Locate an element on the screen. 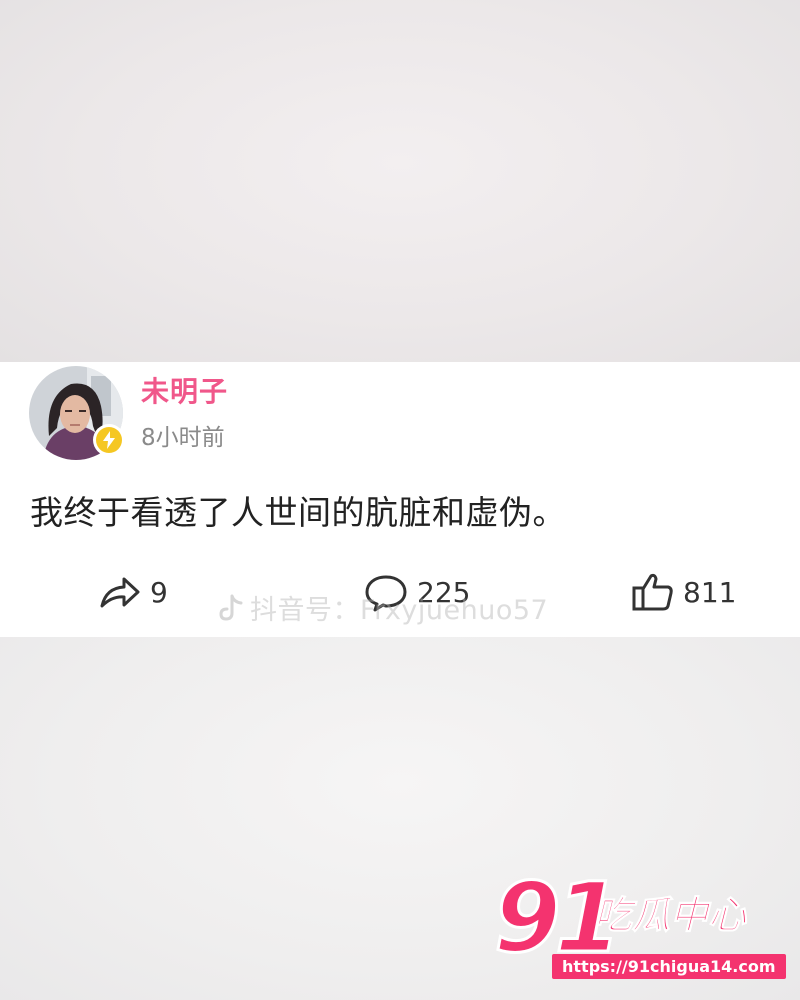 The image size is (800, 1000). logo-title: 吃瓜中心 is located at coordinates (670, 915).